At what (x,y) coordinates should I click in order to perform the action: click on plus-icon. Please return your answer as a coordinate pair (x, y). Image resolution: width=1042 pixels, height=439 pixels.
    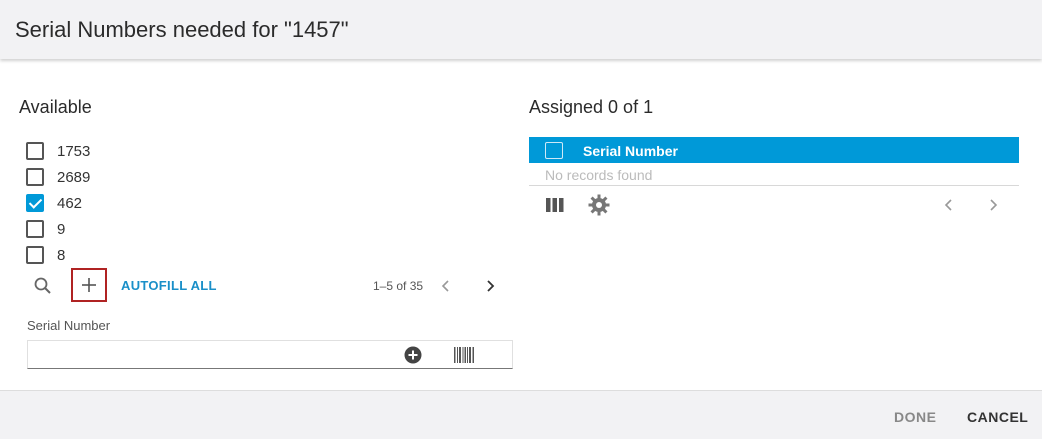
    Looking at the image, I should click on (89, 285).